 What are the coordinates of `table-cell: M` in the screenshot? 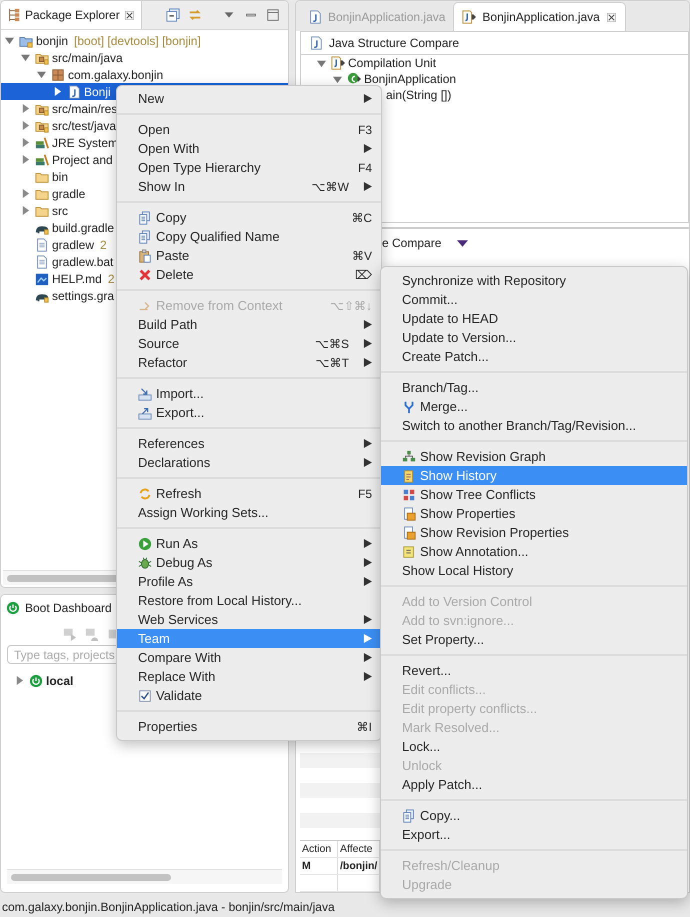 It's located at (319, 866).